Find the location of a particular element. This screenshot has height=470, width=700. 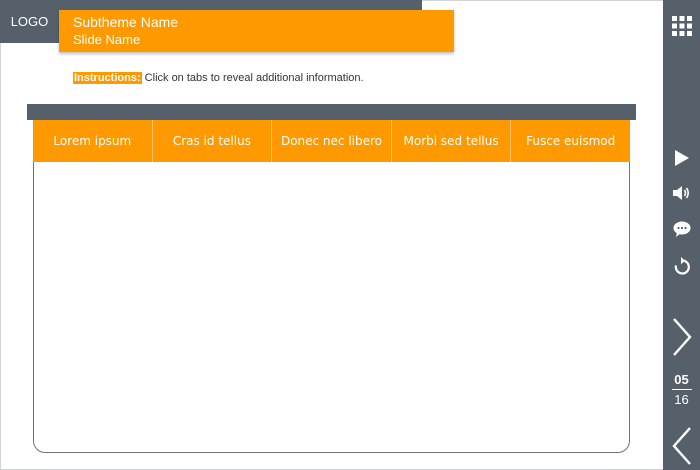

logo: LOGO is located at coordinates (29, 21).